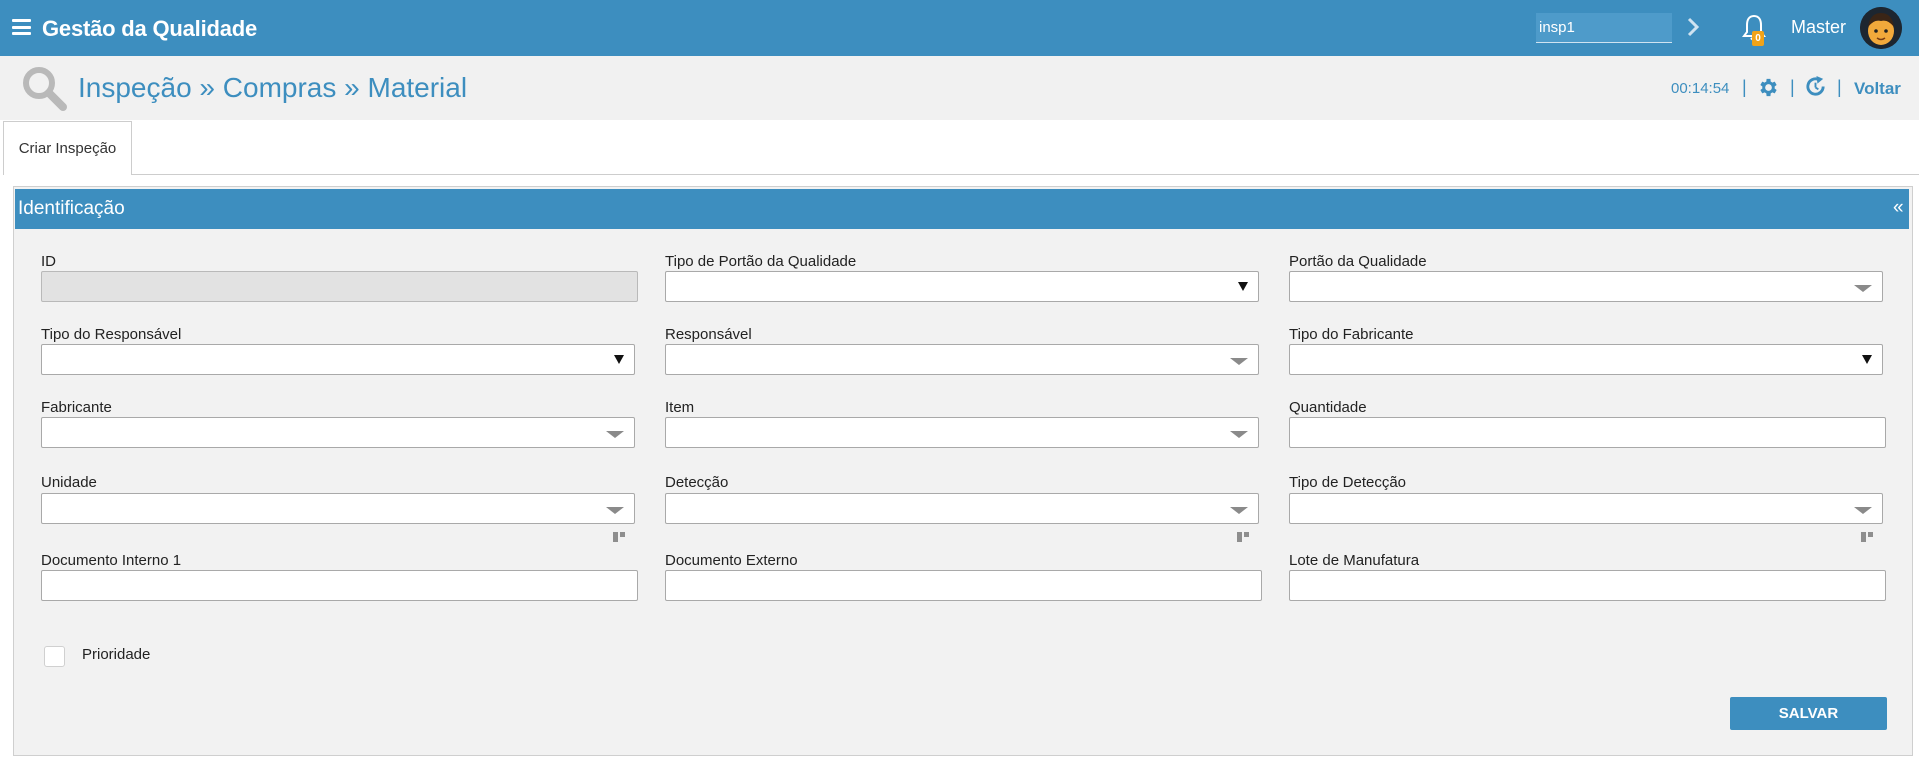 The height and width of the screenshot is (758, 1919). What do you see at coordinates (1768, 87) in the screenshot?
I see `gear-icon` at bounding box center [1768, 87].